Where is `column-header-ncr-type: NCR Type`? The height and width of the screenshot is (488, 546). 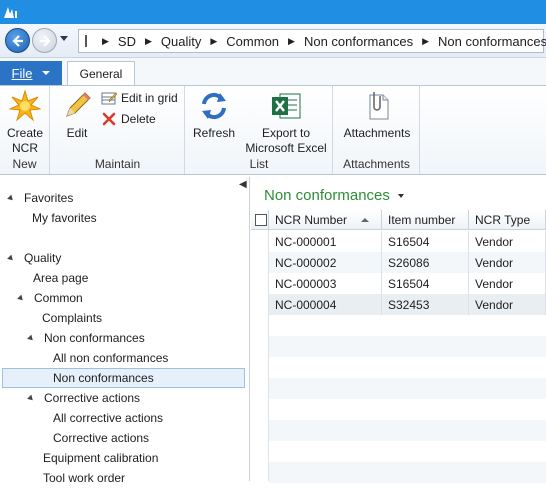
column-header-ncr-type: NCR Type is located at coordinates (507, 220).